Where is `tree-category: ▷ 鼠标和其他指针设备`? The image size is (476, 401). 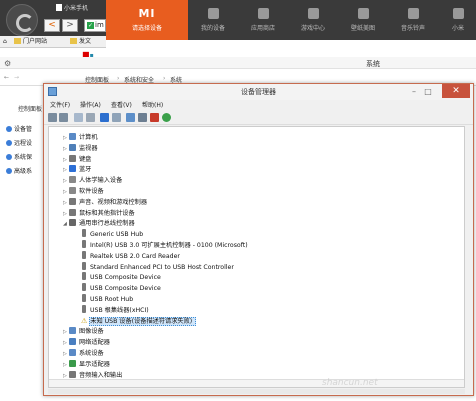
tree-category: ▷ 鼠标和其他指针设备 is located at coordinates (99, 213).